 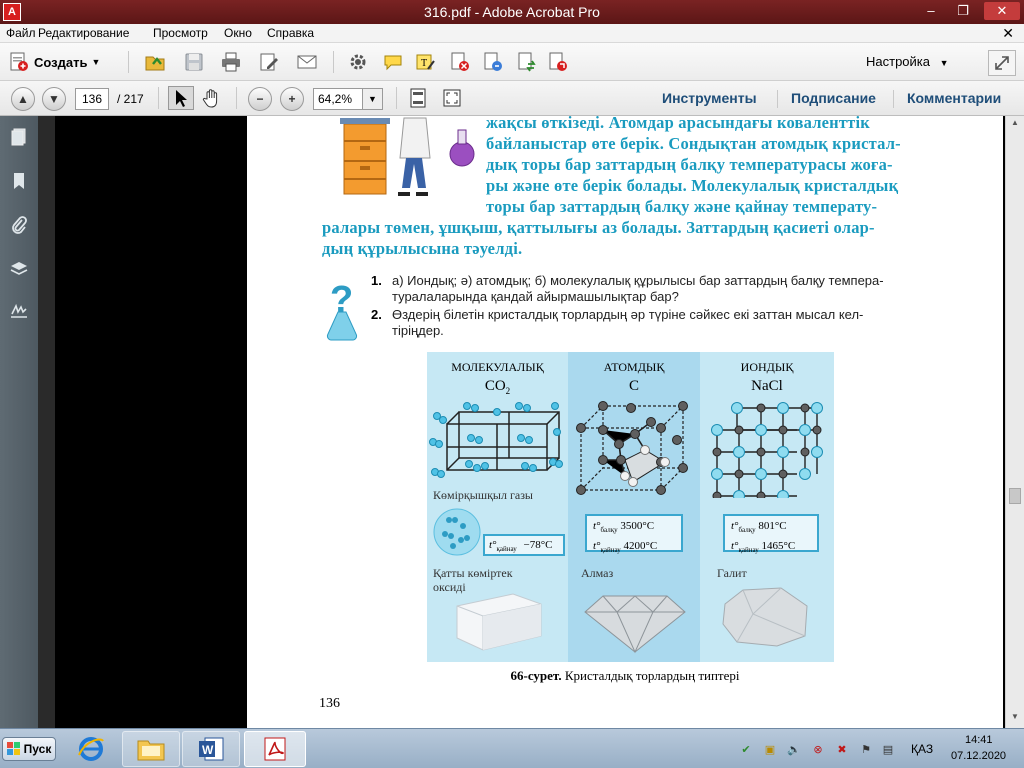 What do you see at coordinates (954, 98) in the screenshot?
I see `comment-pane-link: Комментарии` at bounding box center [954, 98].